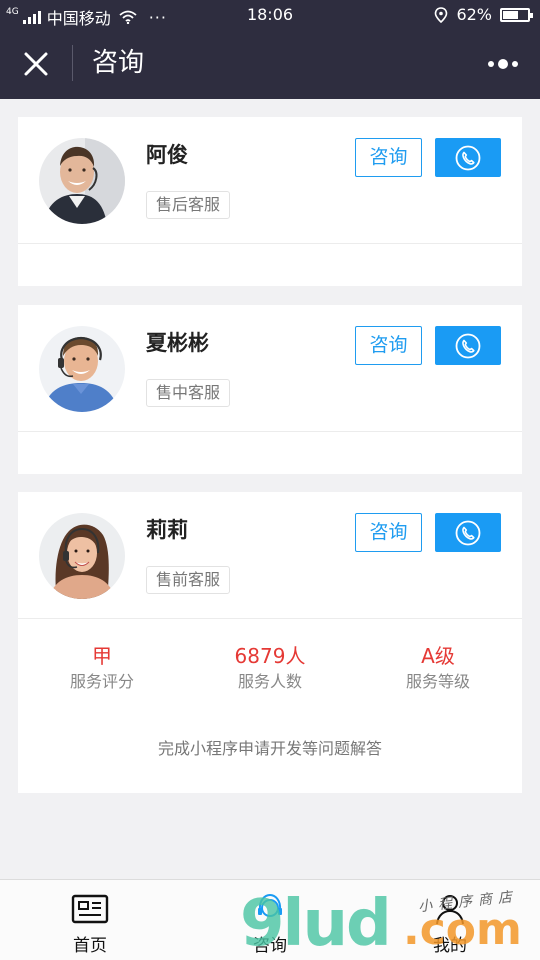 This screenshot has width=540, height=960. Describe the element at coordinates (270, 555) in the screenshot. I see `agent-card-header: 莉莉 售前客服 咨询` at that location.